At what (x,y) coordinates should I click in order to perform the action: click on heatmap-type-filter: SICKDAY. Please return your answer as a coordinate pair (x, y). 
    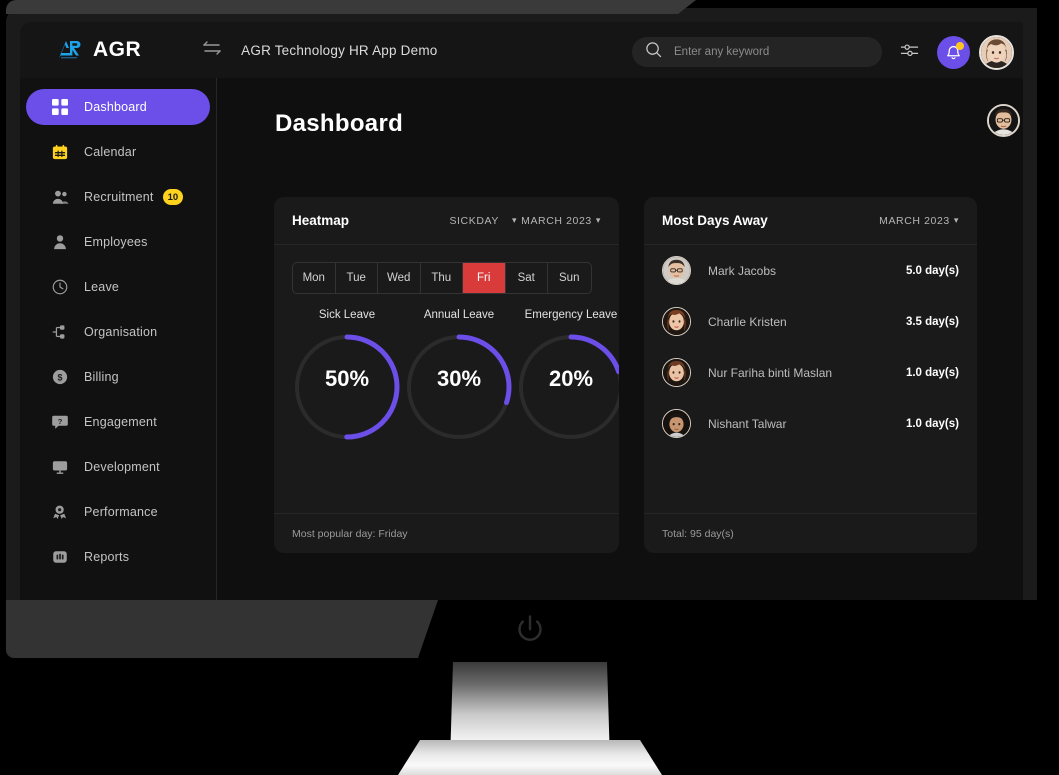
    Looking at the image, I should click on (474, 221).